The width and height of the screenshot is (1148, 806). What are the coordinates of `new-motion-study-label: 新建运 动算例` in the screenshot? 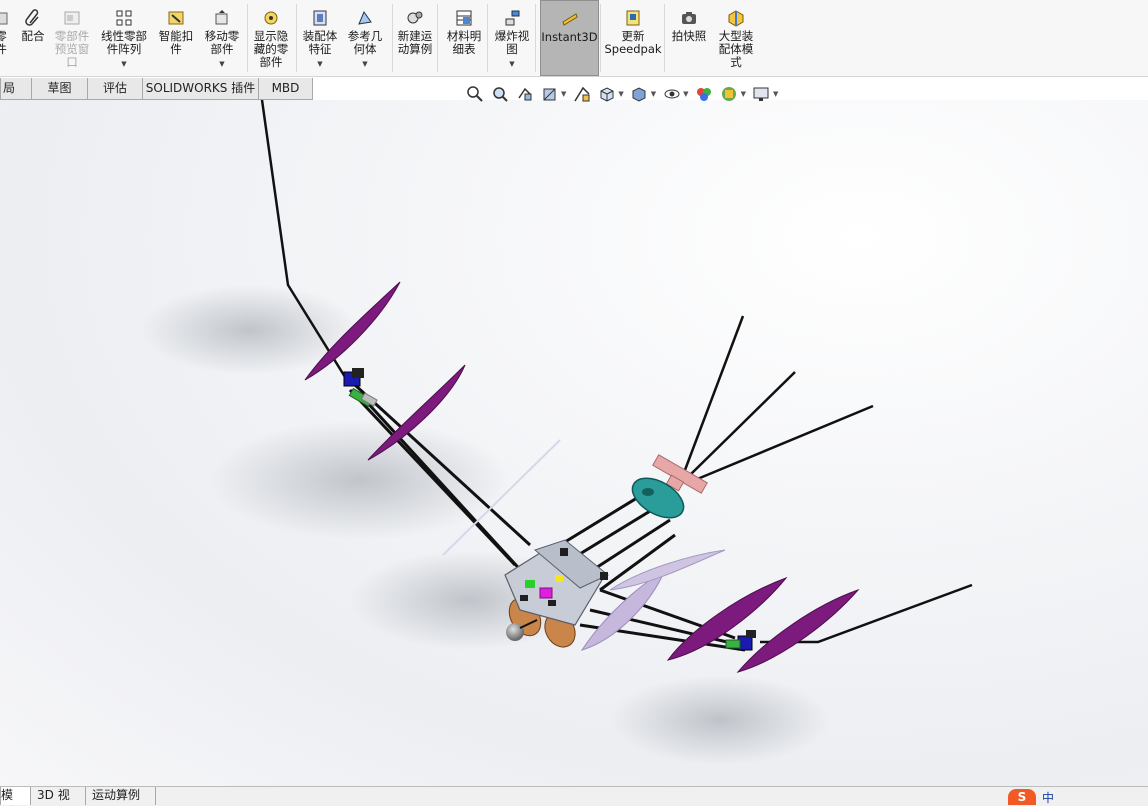 It's located at (415, 42).